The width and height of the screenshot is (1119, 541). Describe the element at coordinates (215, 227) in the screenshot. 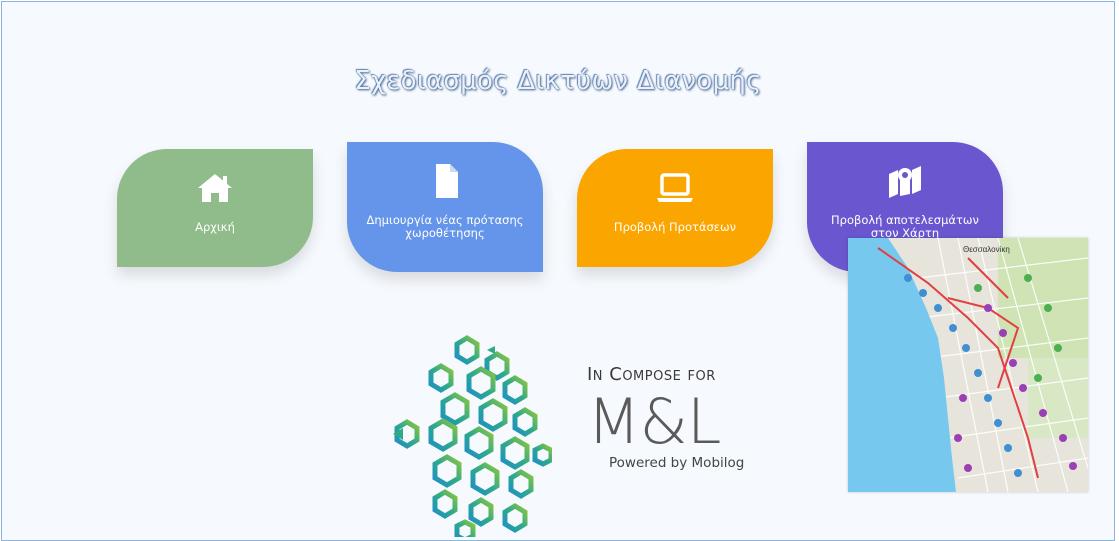

I see `tile-home-label: Αρχική` at that location.